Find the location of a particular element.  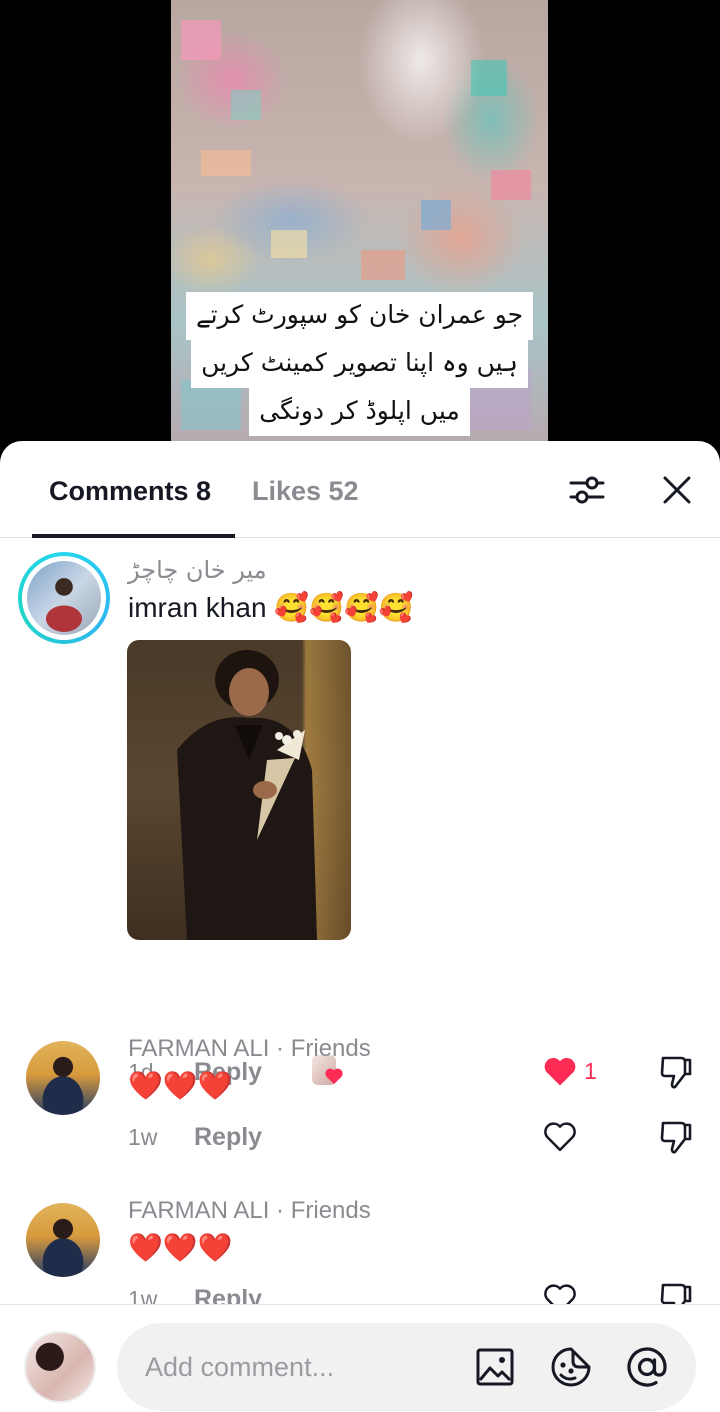

caption-line: جو عمران خان کو سپورٹ کرتے is located at coordinates (359, 316).